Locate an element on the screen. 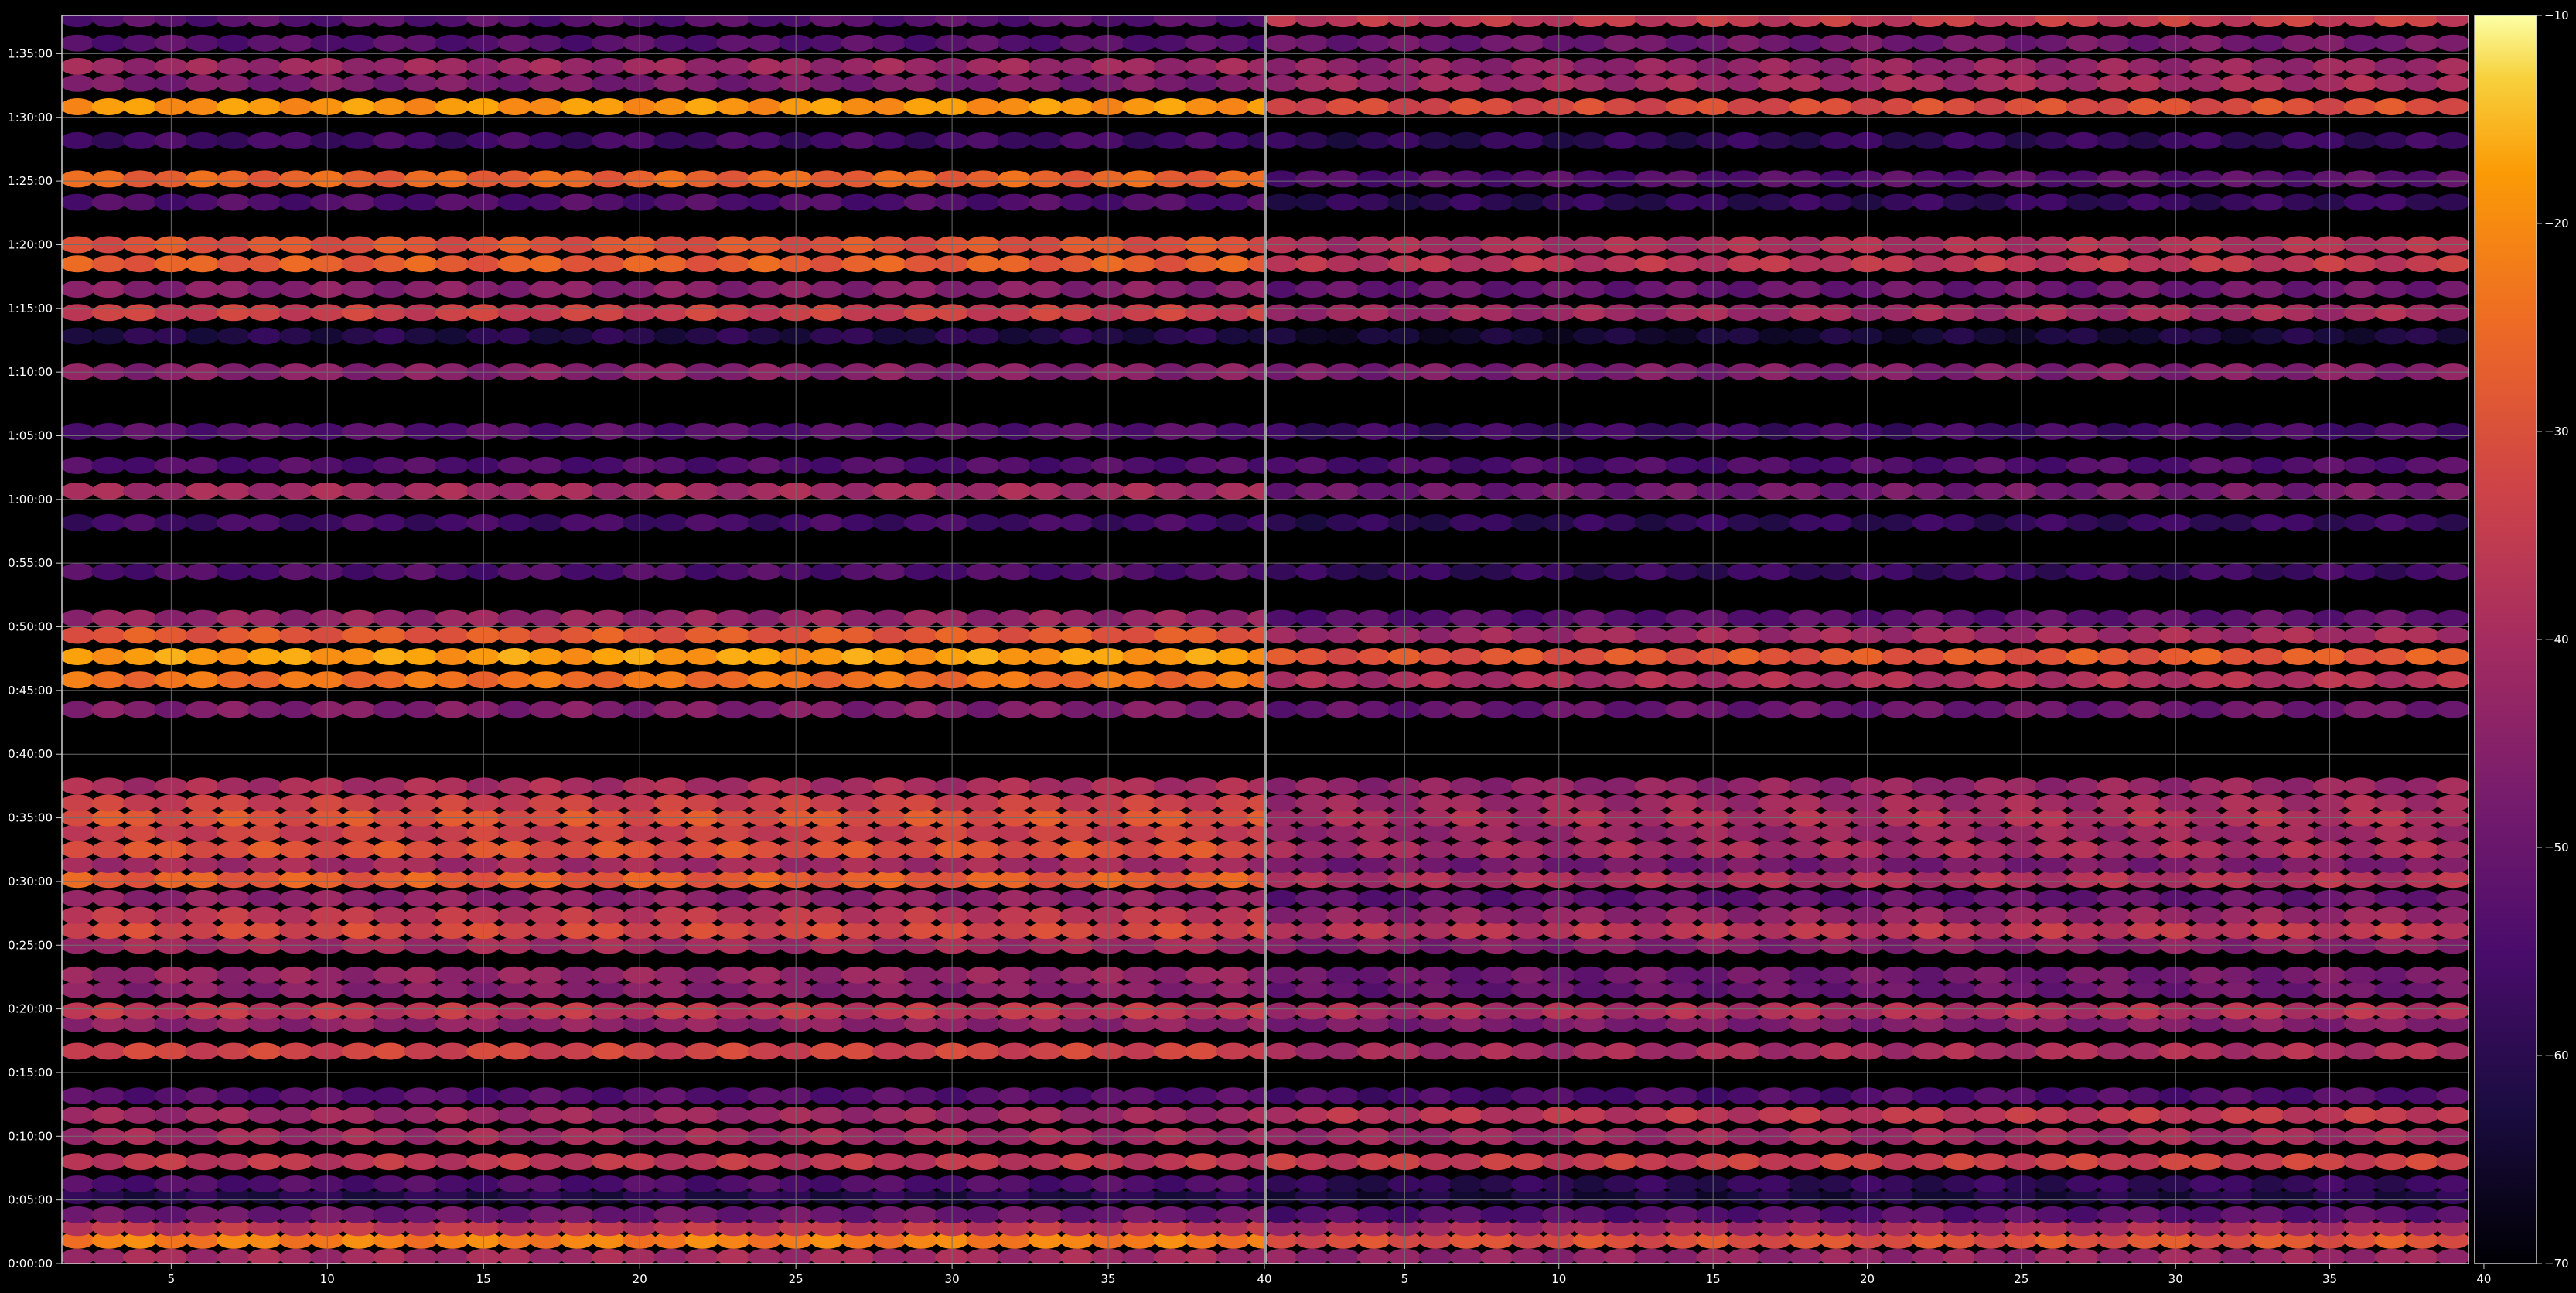 This screenshot has width=2576, height=1293. x-tick-label: 20 is located at coordinates (1868, 1279).